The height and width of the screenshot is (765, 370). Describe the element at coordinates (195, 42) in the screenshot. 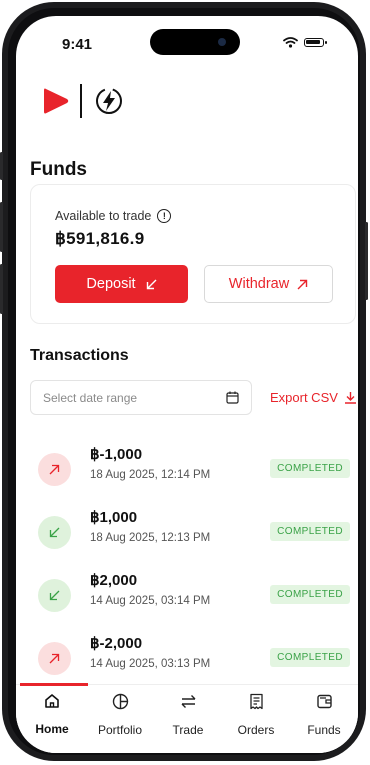

I see `dynamic-island` at that location.